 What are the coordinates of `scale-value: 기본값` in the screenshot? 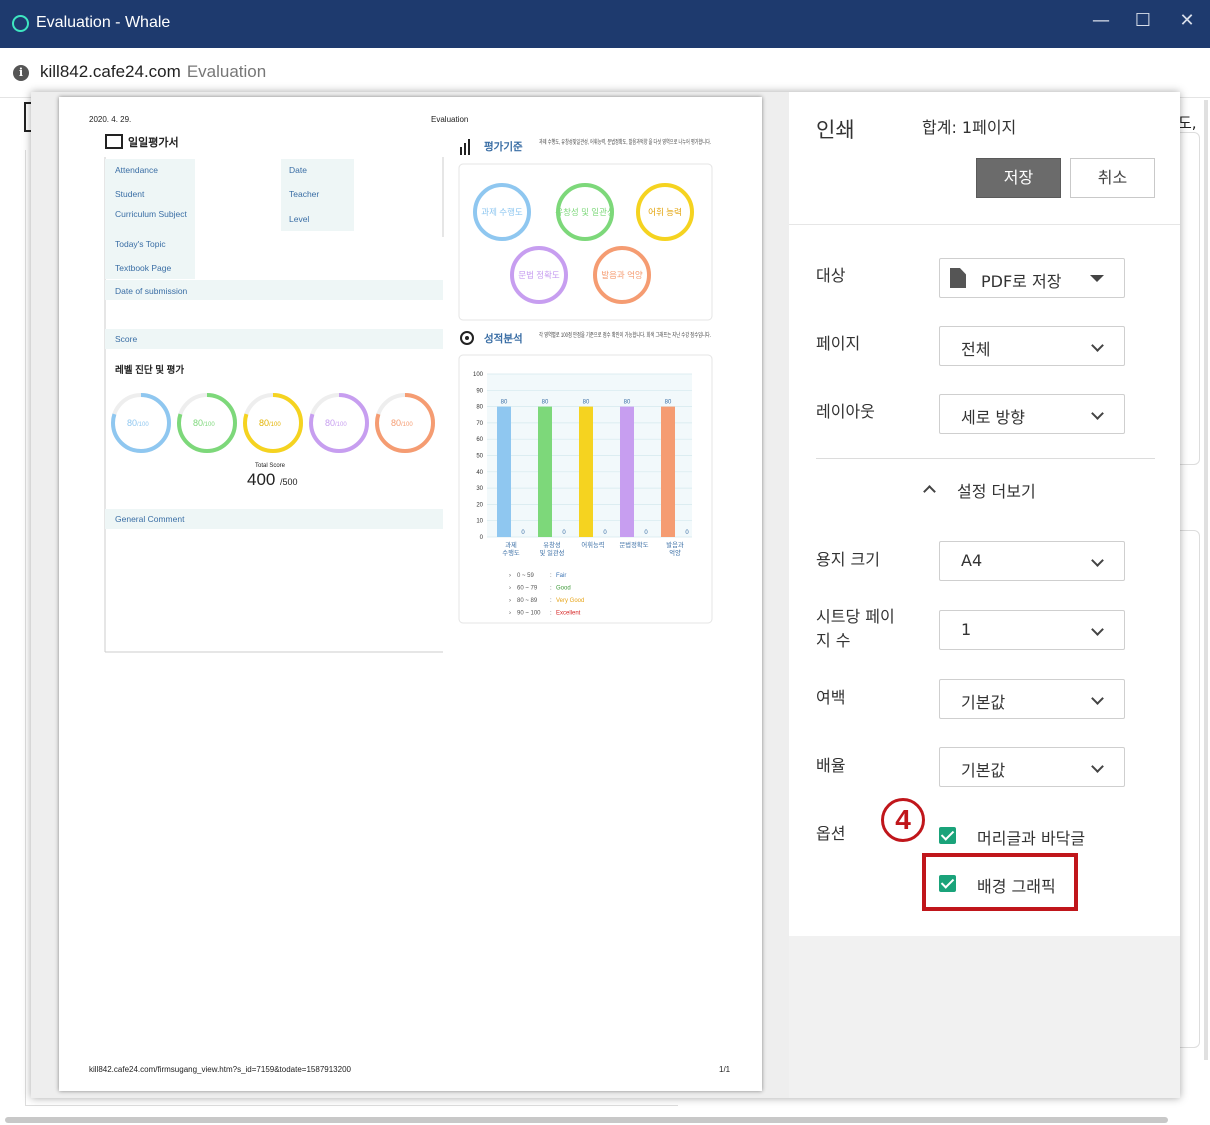 It's located at (983, 770).